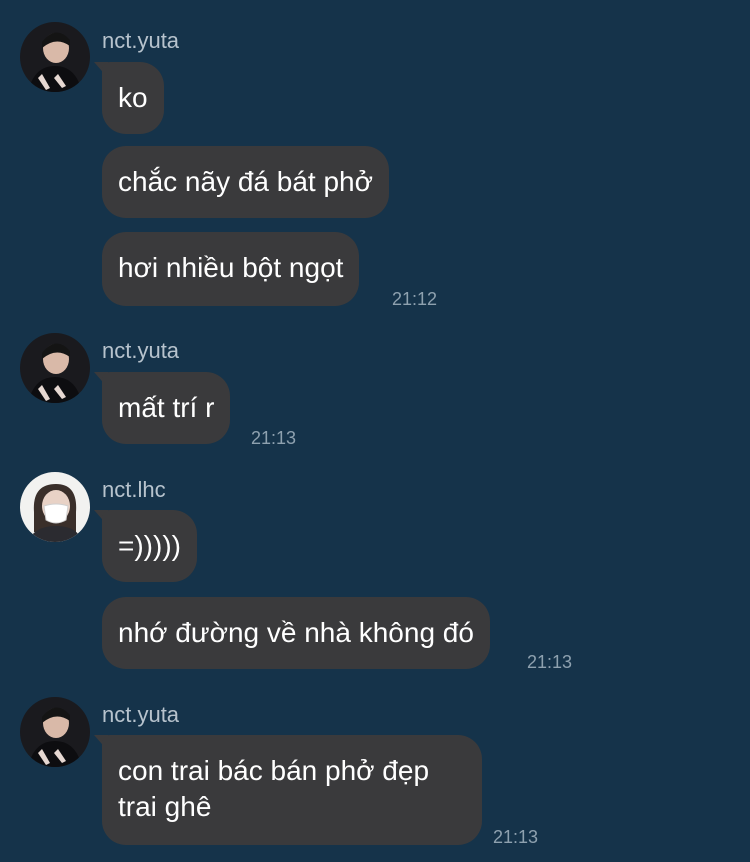  I want to click on message-bubble: hơi nhiều bột ngọt, so click(231, 269).